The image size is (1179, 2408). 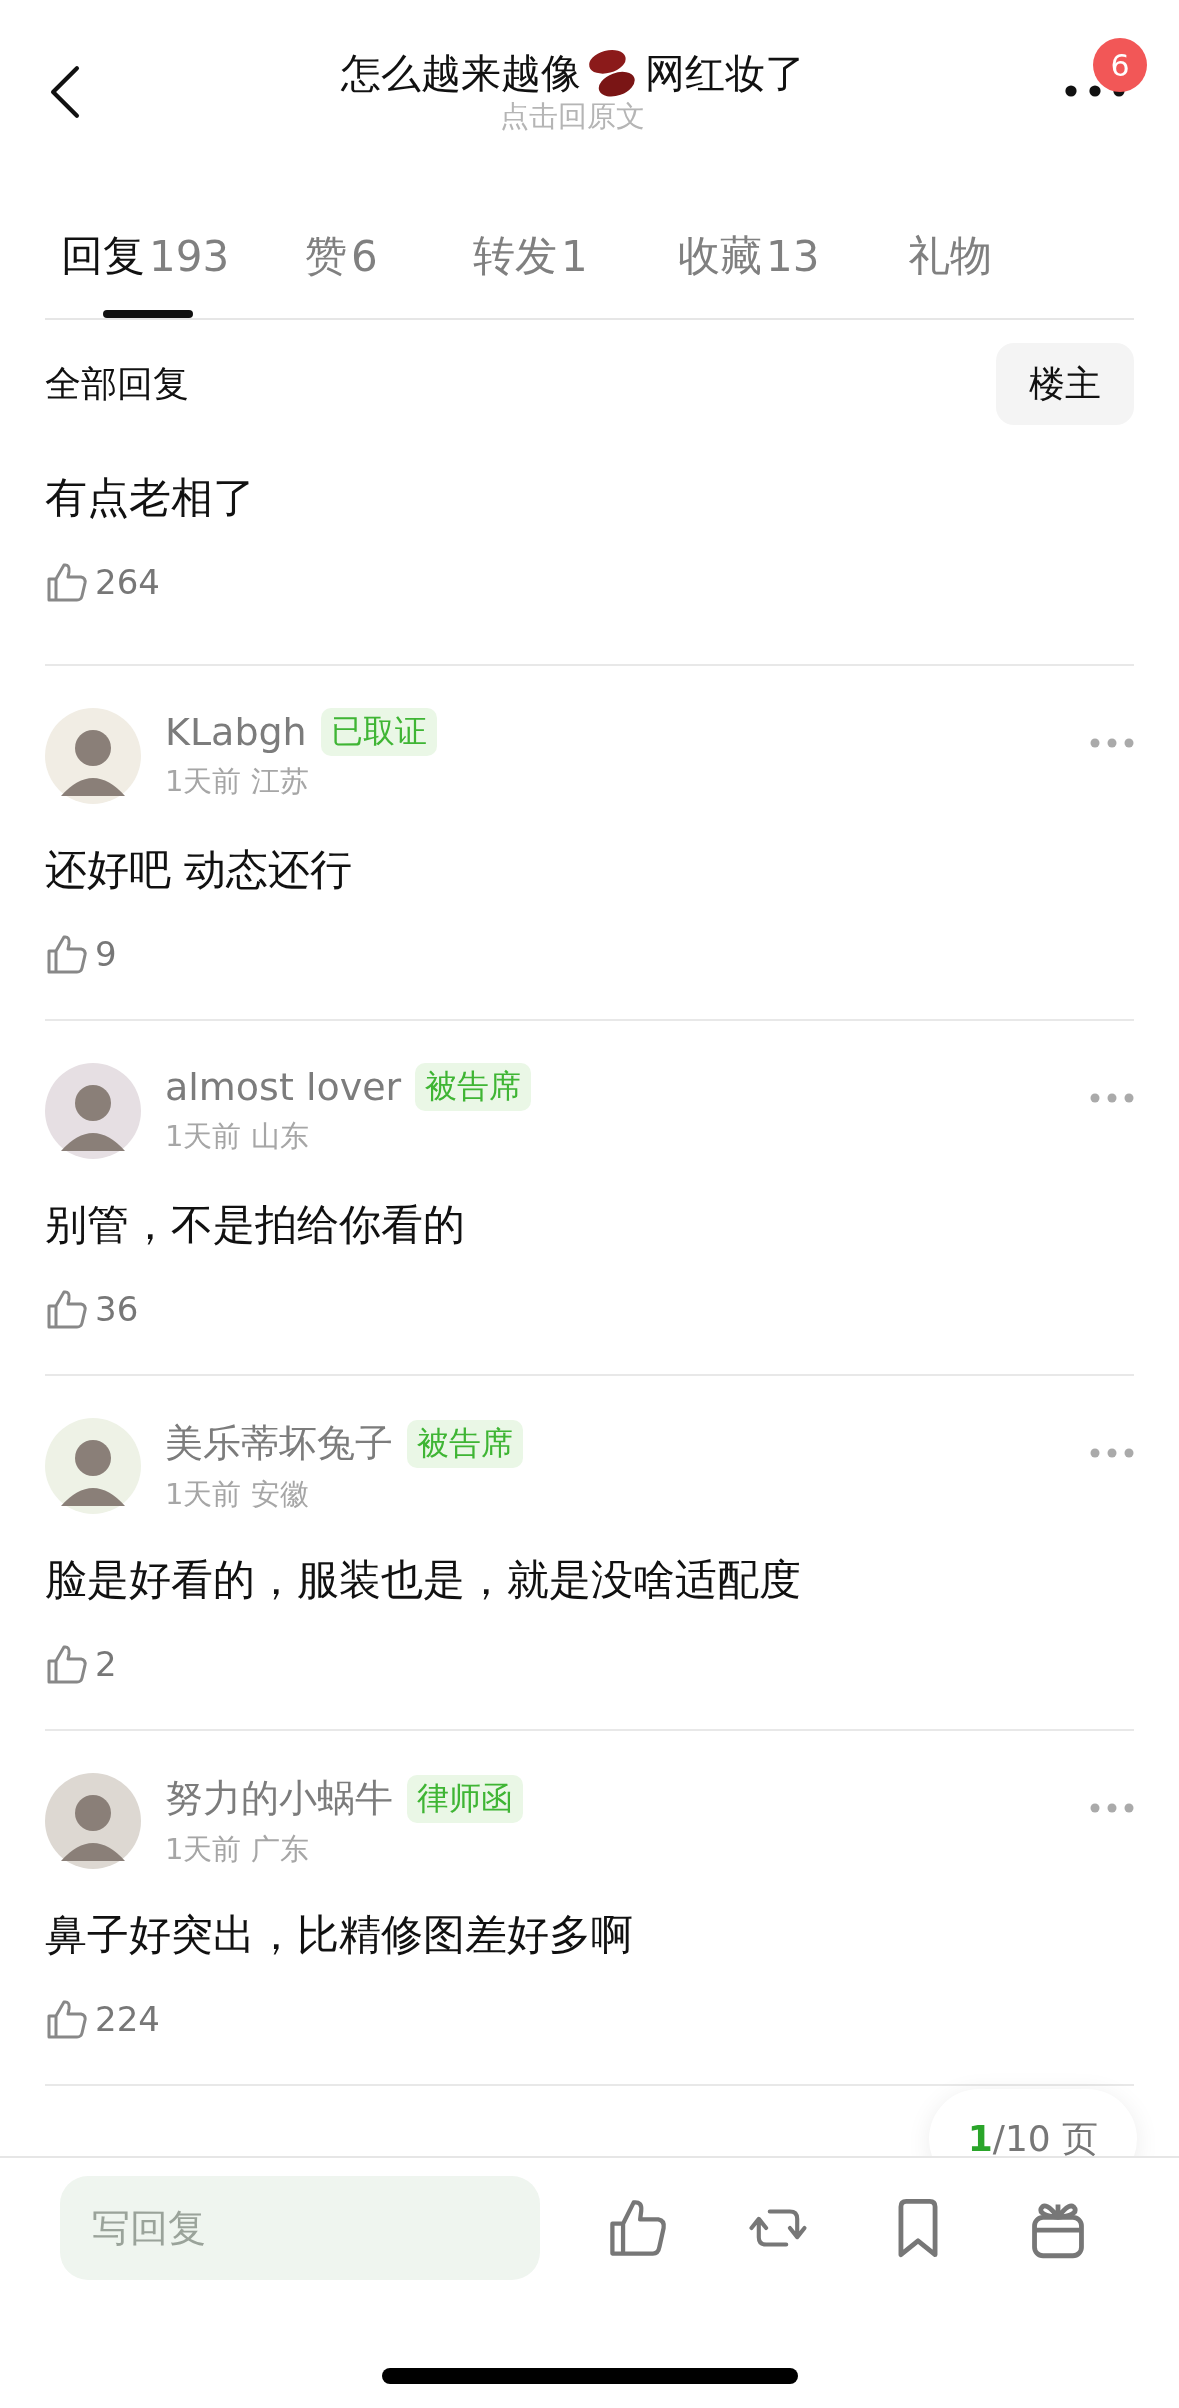 I want to click on post-meta: 1天前 广东, so click(x=237, y=1849).